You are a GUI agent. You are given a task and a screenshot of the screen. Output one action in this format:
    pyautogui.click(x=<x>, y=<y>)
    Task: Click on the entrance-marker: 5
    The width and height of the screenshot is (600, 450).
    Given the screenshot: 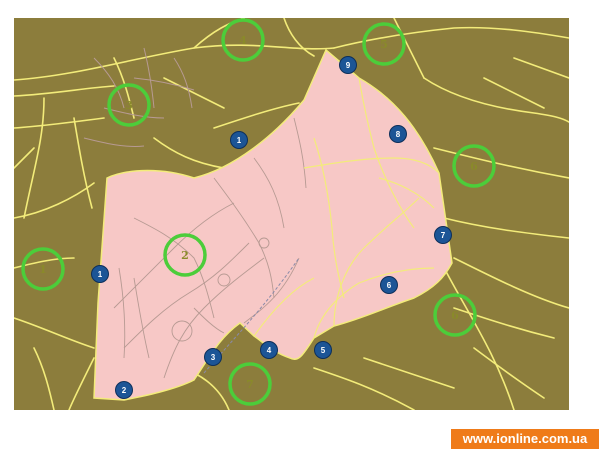 What is the action you would take?
    pyautogui.click(x=323, y=350)
    